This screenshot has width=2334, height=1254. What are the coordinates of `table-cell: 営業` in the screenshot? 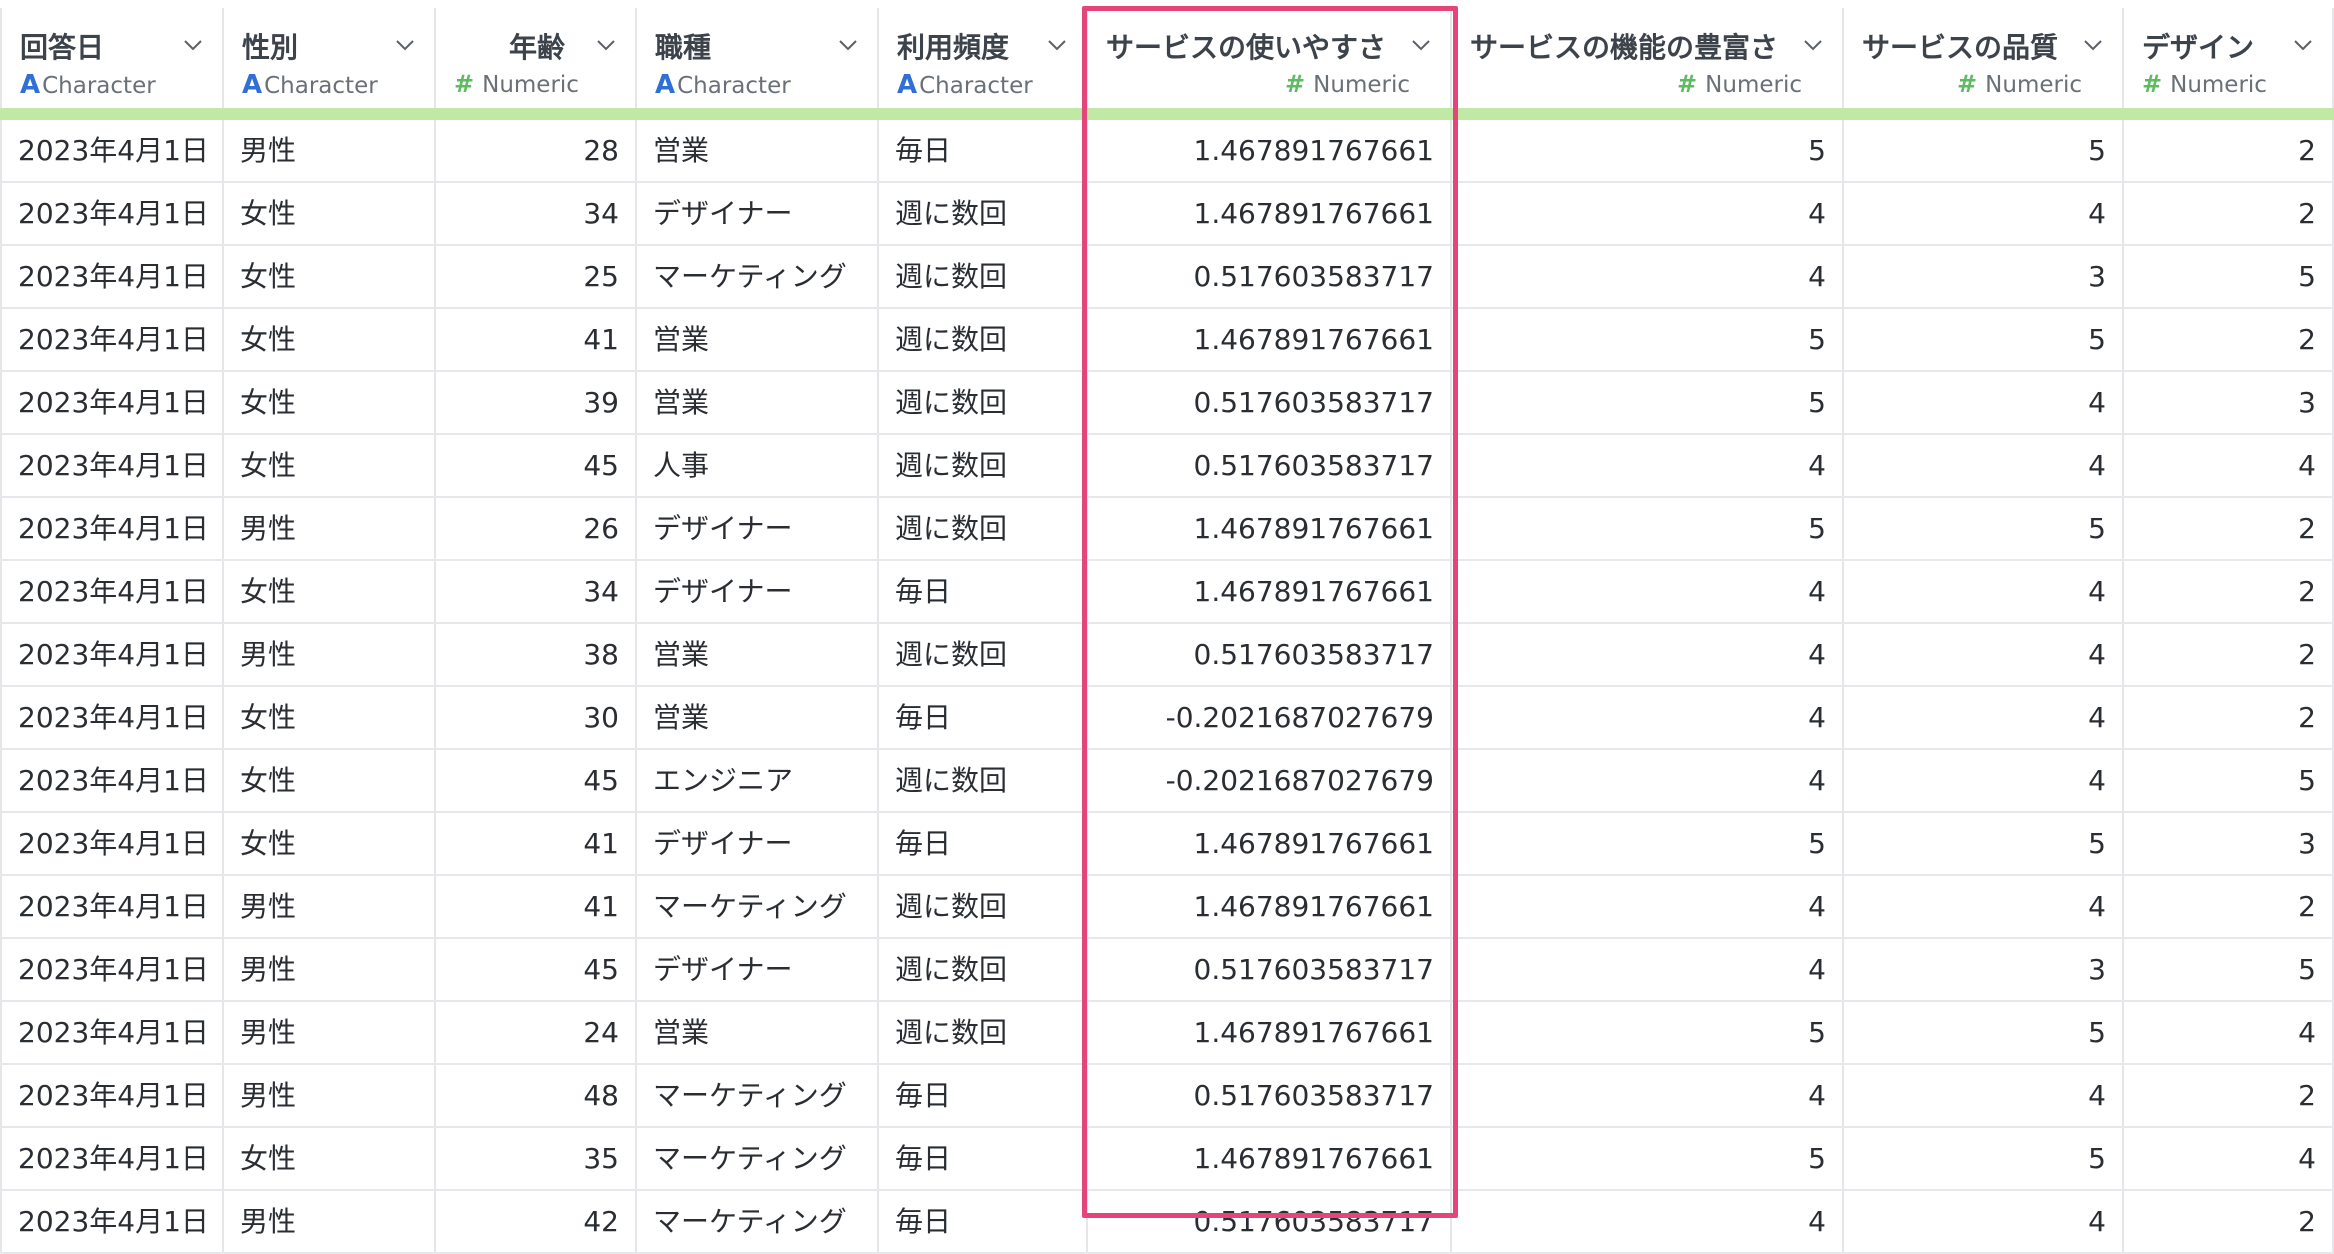 It's located at (758, 339).